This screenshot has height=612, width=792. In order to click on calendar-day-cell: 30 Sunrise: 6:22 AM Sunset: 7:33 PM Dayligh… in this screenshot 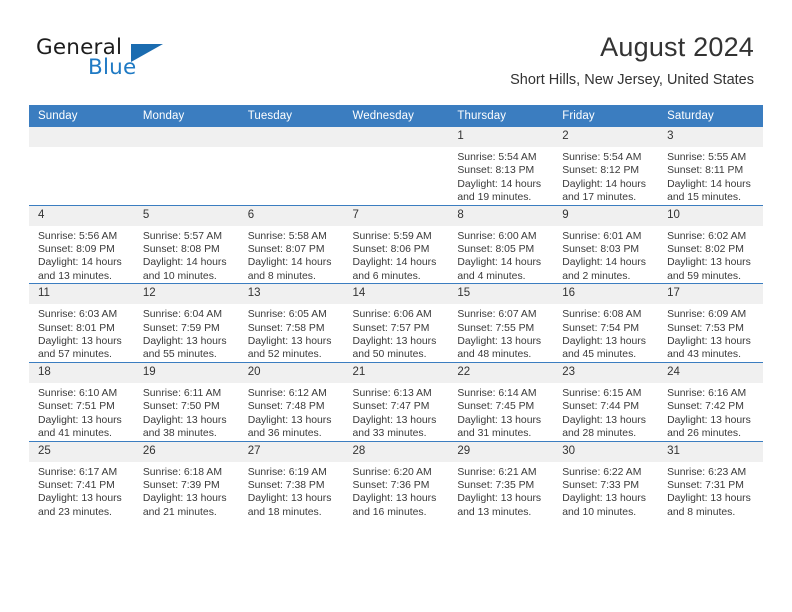, I will do `click(606, 480)`.